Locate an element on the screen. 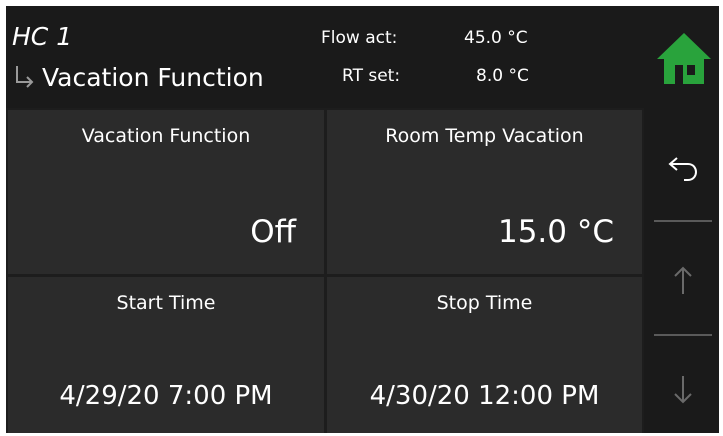  home-icon is located at coordinates (684, 59).